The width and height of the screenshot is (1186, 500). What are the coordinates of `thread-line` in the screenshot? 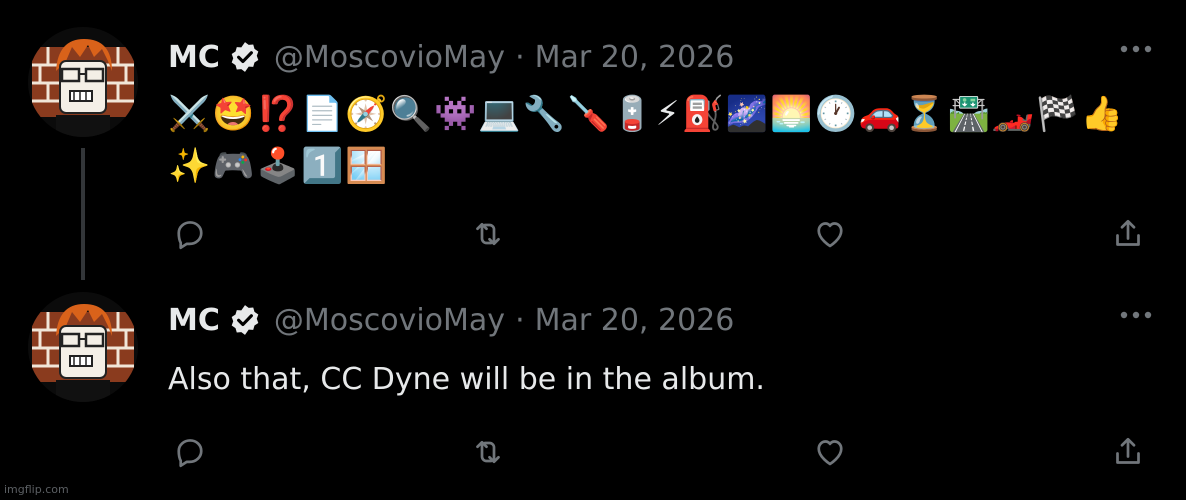 It's located at (83, 214).